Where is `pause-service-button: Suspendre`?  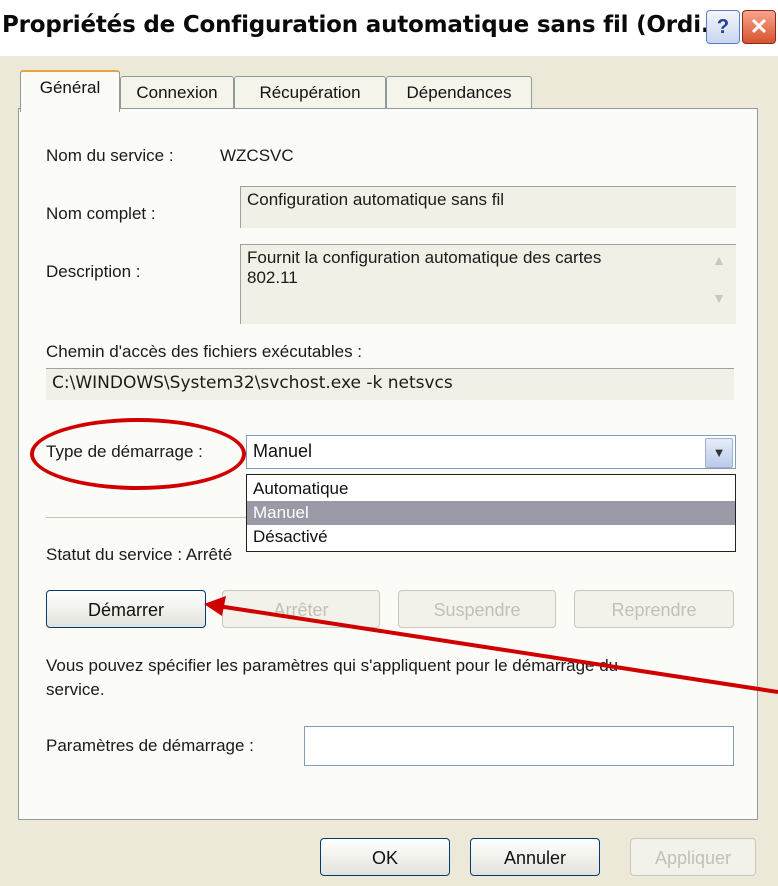
pause-service-button: Suspendre is located at coordinates (477, 609).